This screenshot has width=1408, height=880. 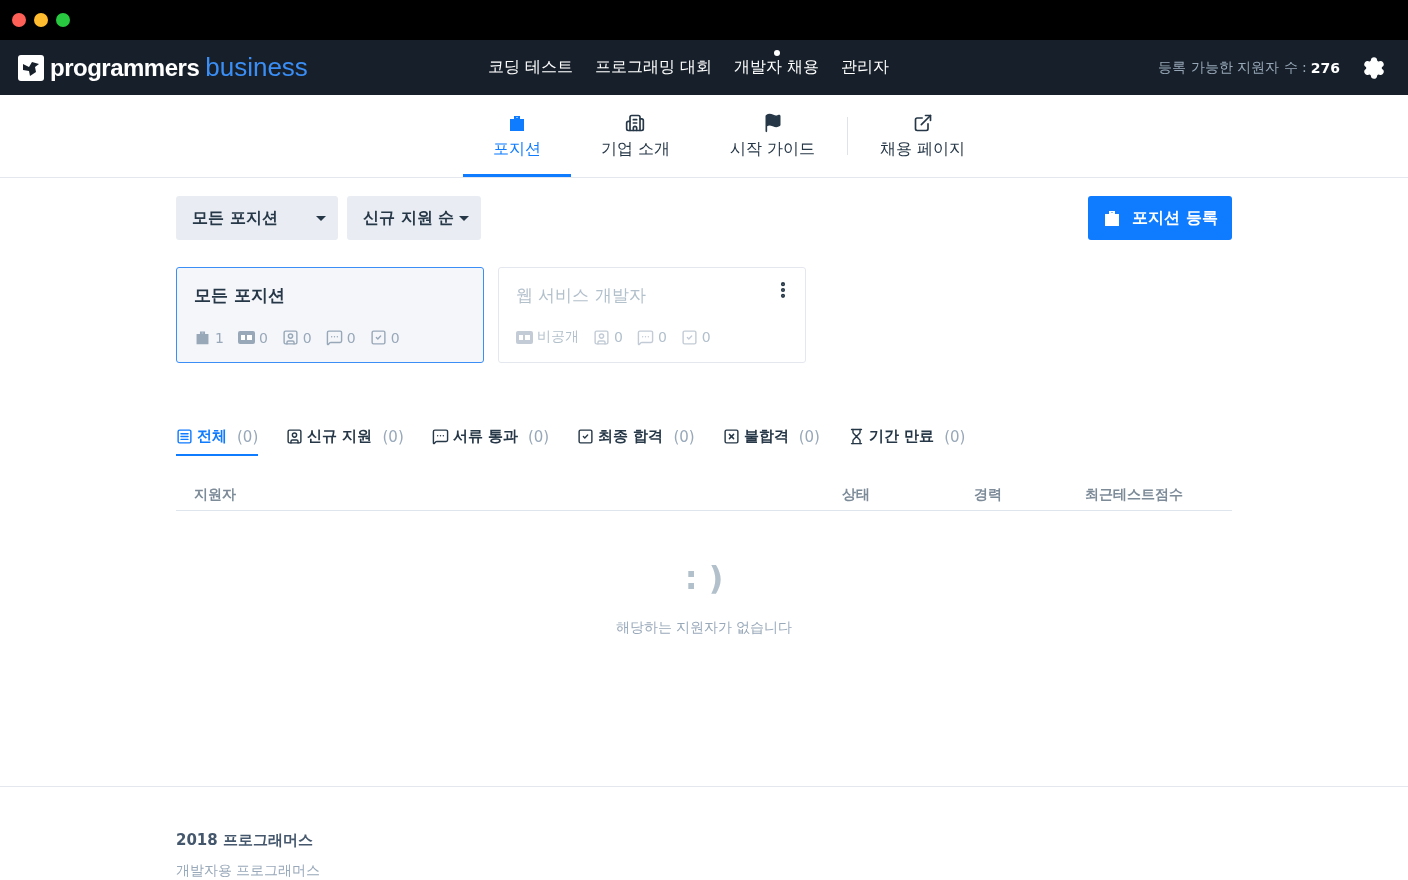 What do you see at coordinates (558, 337) in the screenshot?
I see `stat-value: 비공개` at bounding box center [558, 337].